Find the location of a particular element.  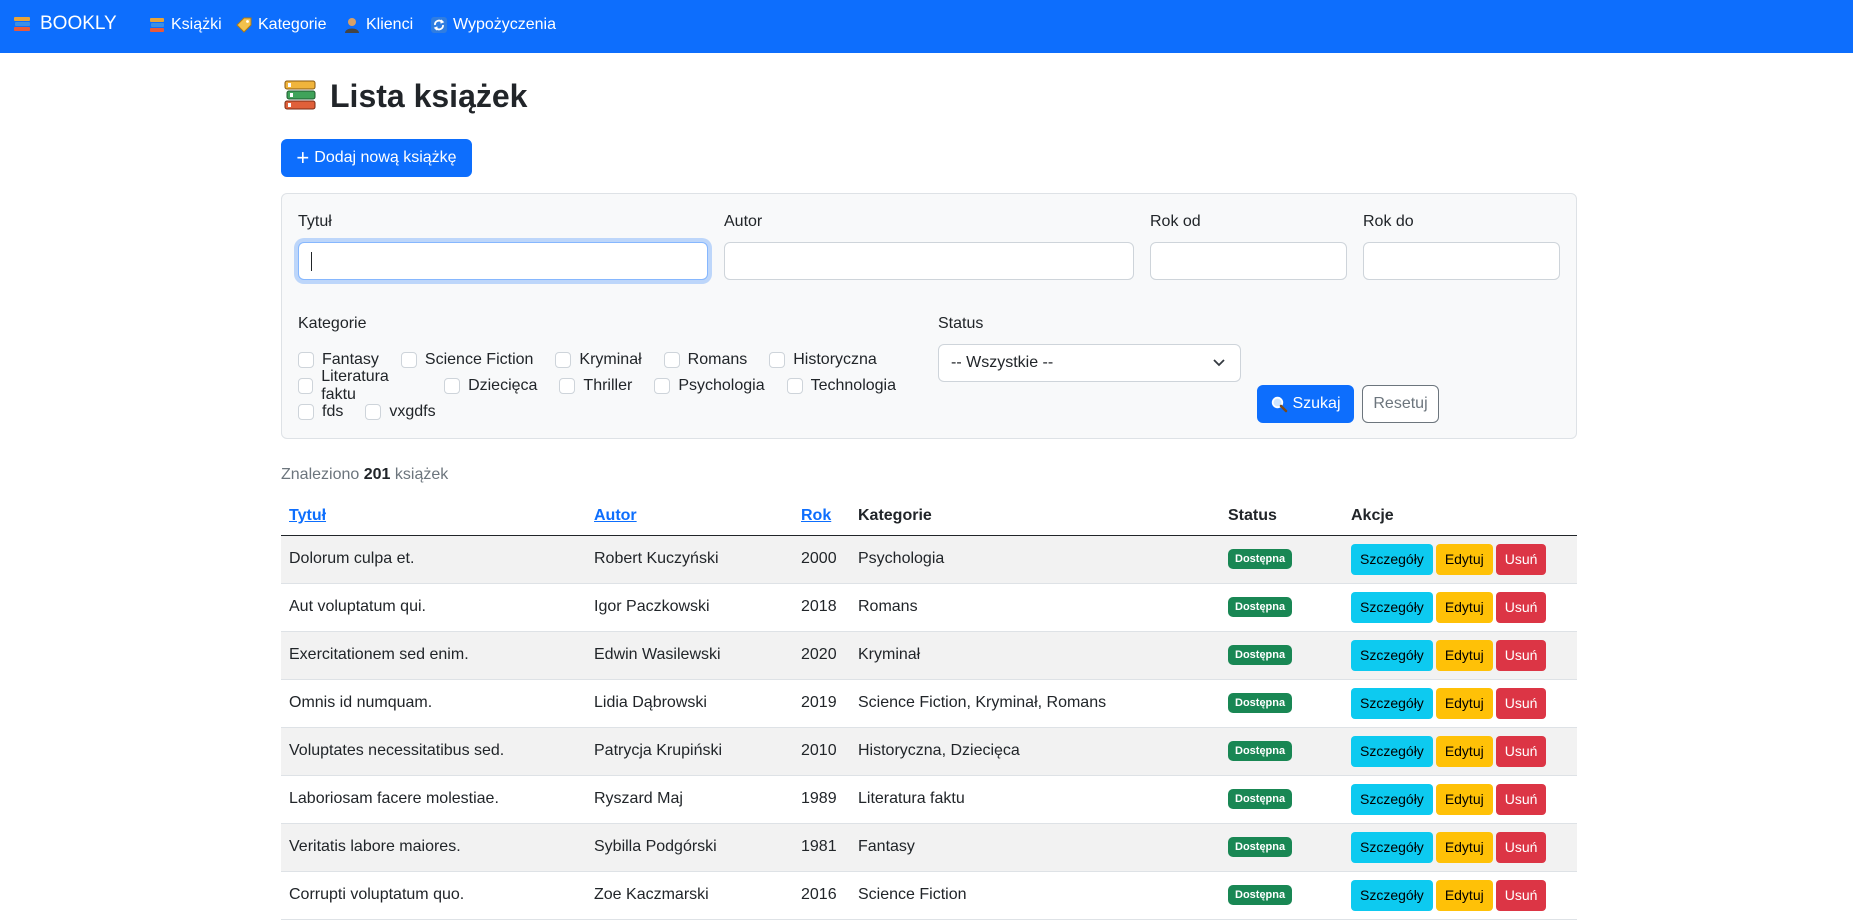

column-header-title: Tytuł is located at coordinates (433, 516).